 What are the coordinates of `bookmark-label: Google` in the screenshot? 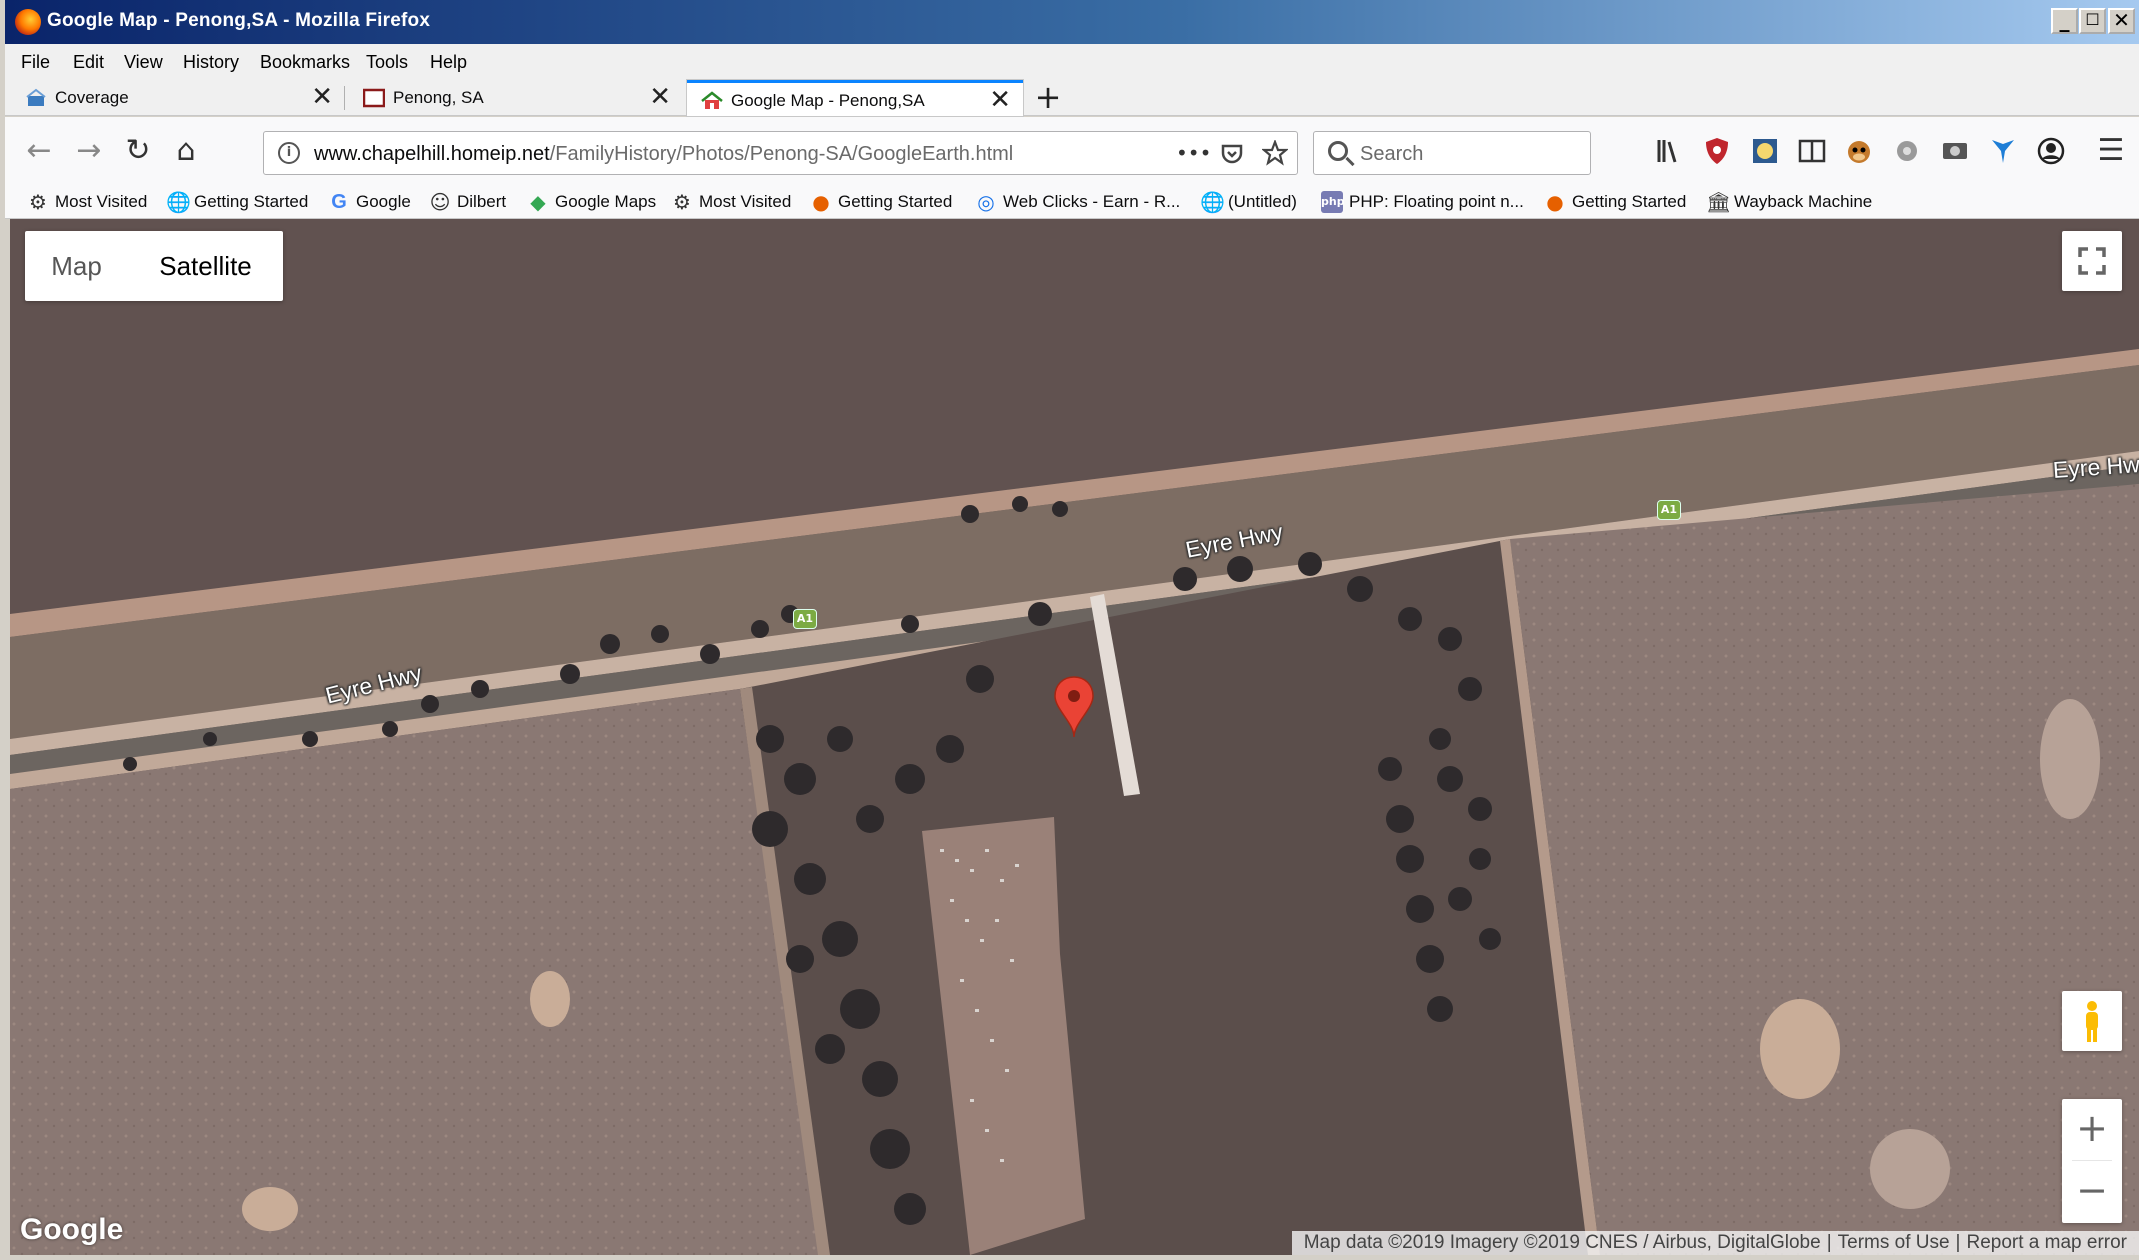 It's located at (383, 201).